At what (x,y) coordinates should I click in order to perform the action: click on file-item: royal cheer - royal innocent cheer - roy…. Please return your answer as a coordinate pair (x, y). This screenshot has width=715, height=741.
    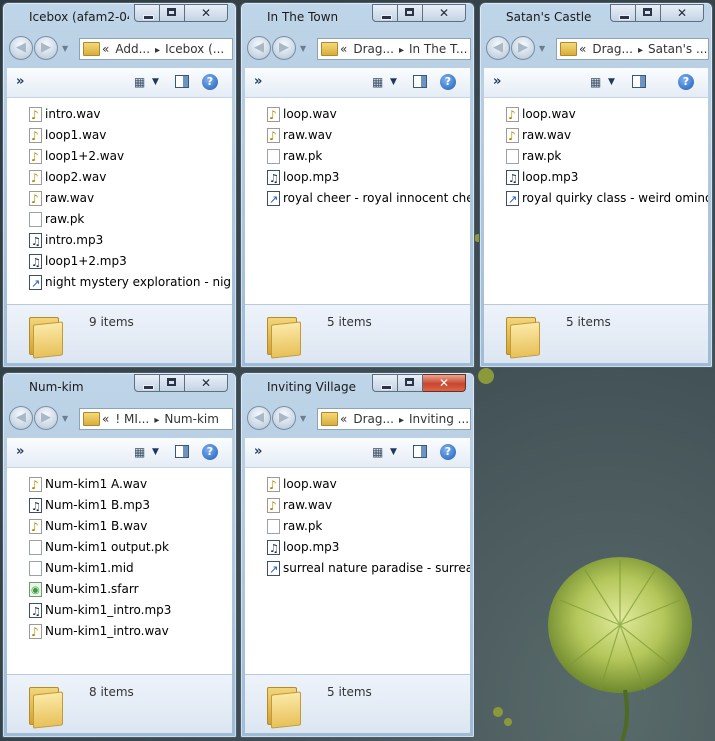
    Looking at the image, I should click on (357, 198).